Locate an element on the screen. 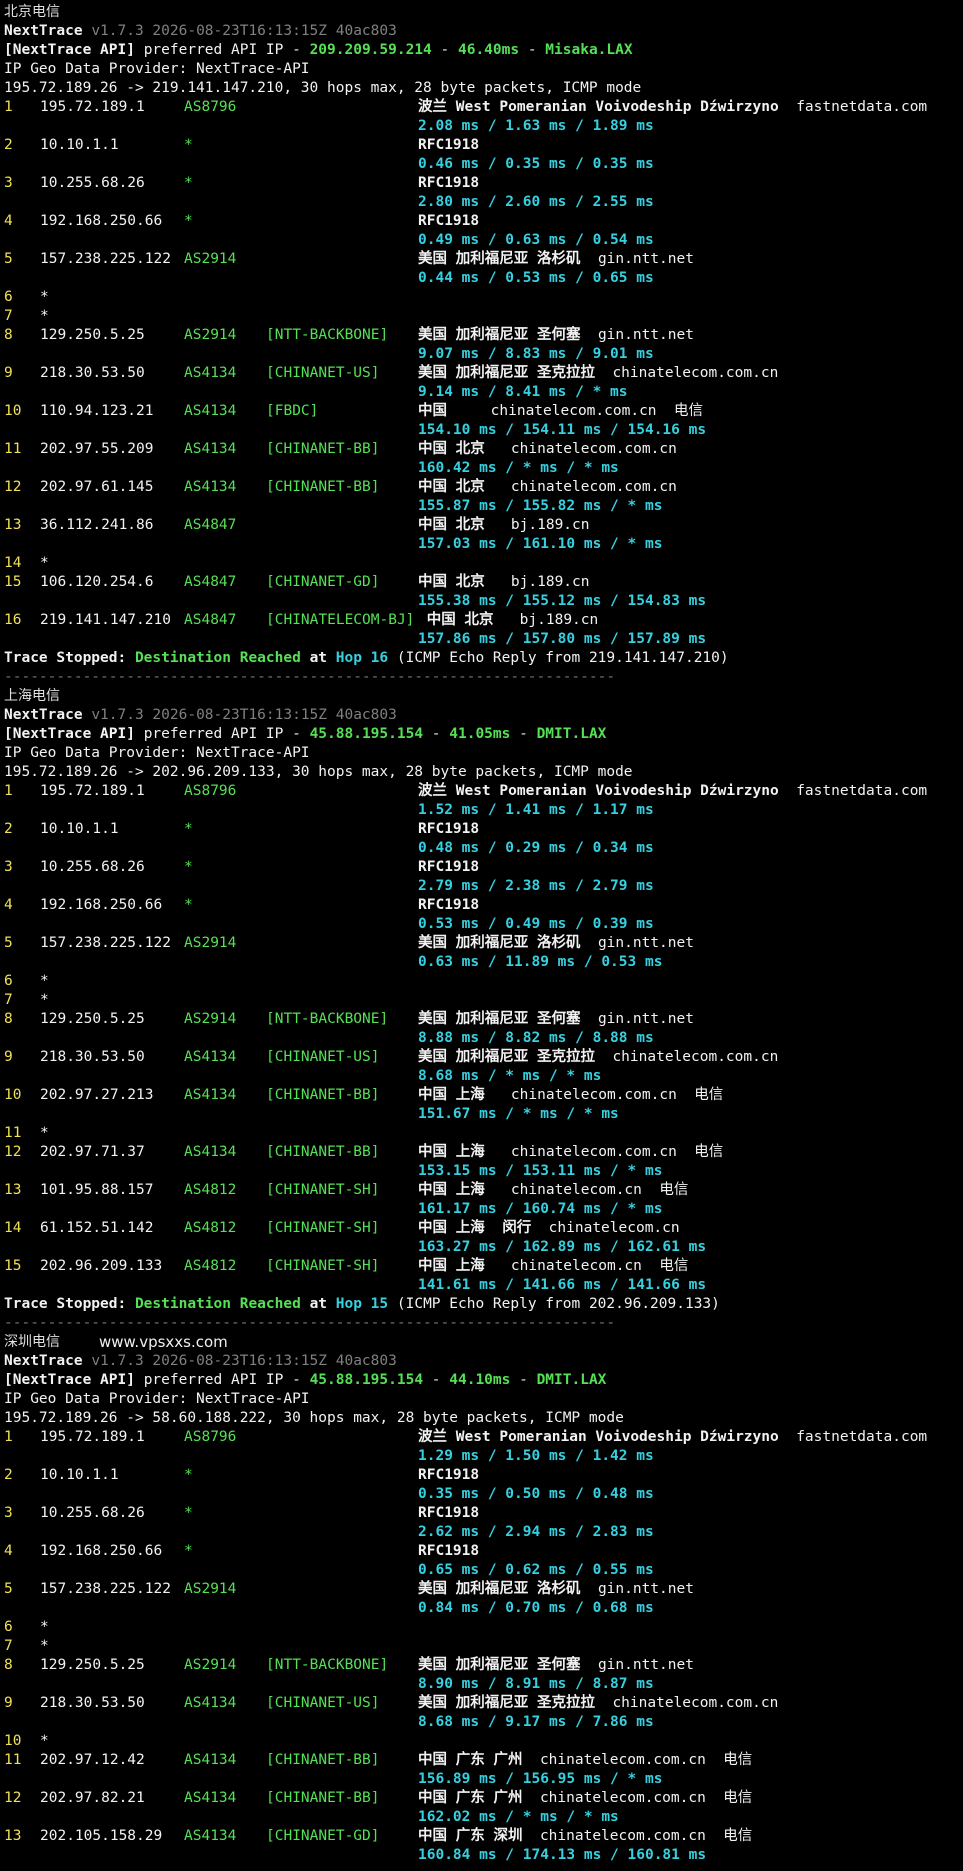 The width and height of the screenshot is (963, 1871). api-ip: 45.88.195.154 is located at coordinates (366, 734).